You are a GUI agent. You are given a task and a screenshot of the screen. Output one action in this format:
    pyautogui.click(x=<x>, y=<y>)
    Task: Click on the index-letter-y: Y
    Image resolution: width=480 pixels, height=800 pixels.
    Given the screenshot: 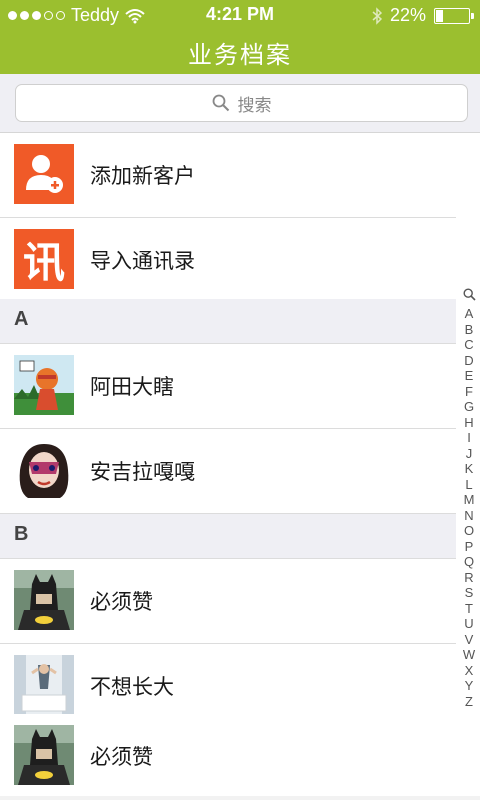 What is the action you would take?
    pyautogui.click(x=469, y=686)
    